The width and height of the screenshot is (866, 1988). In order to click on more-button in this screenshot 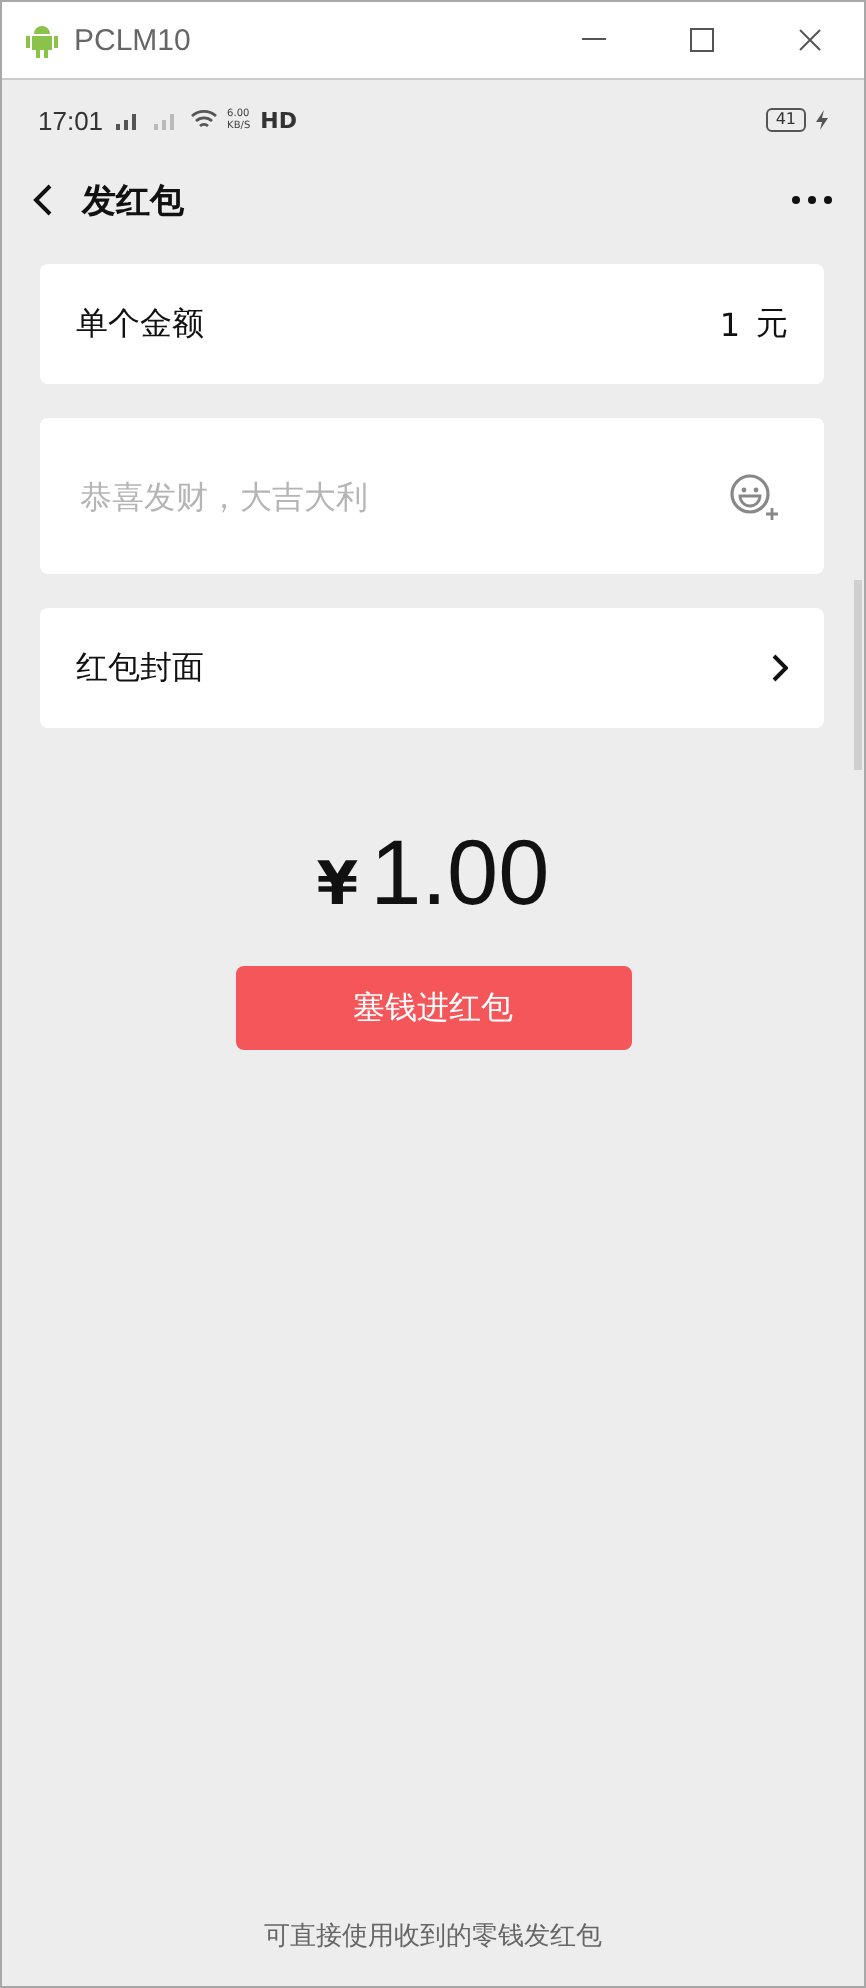, I will do `click(812, 200)`.